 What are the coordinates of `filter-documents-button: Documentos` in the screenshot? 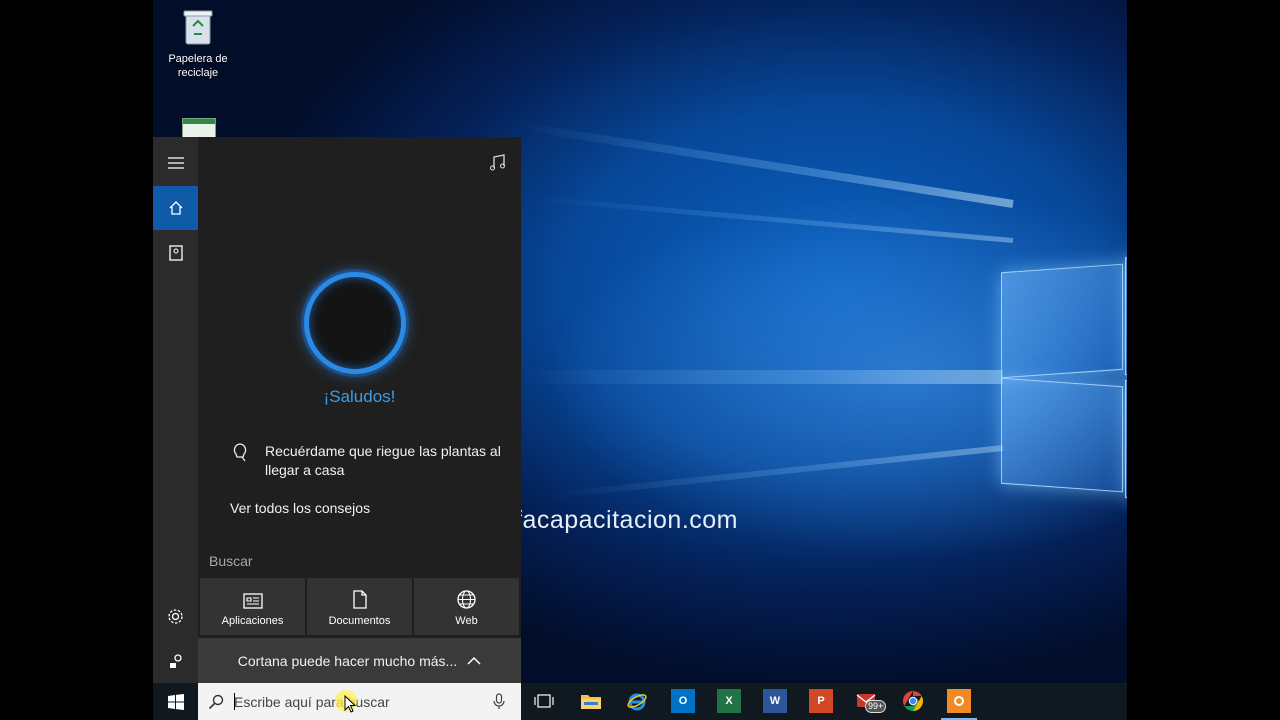 It's located at (359, 606).